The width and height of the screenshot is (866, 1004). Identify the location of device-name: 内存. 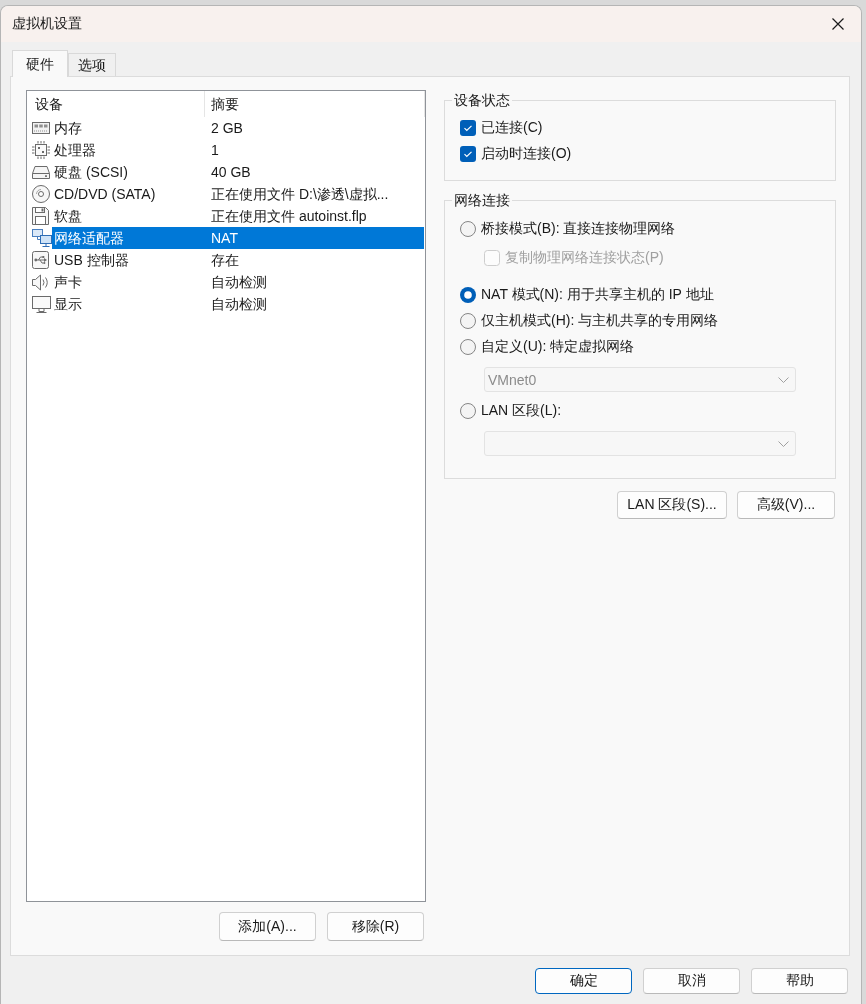
(128, 128).